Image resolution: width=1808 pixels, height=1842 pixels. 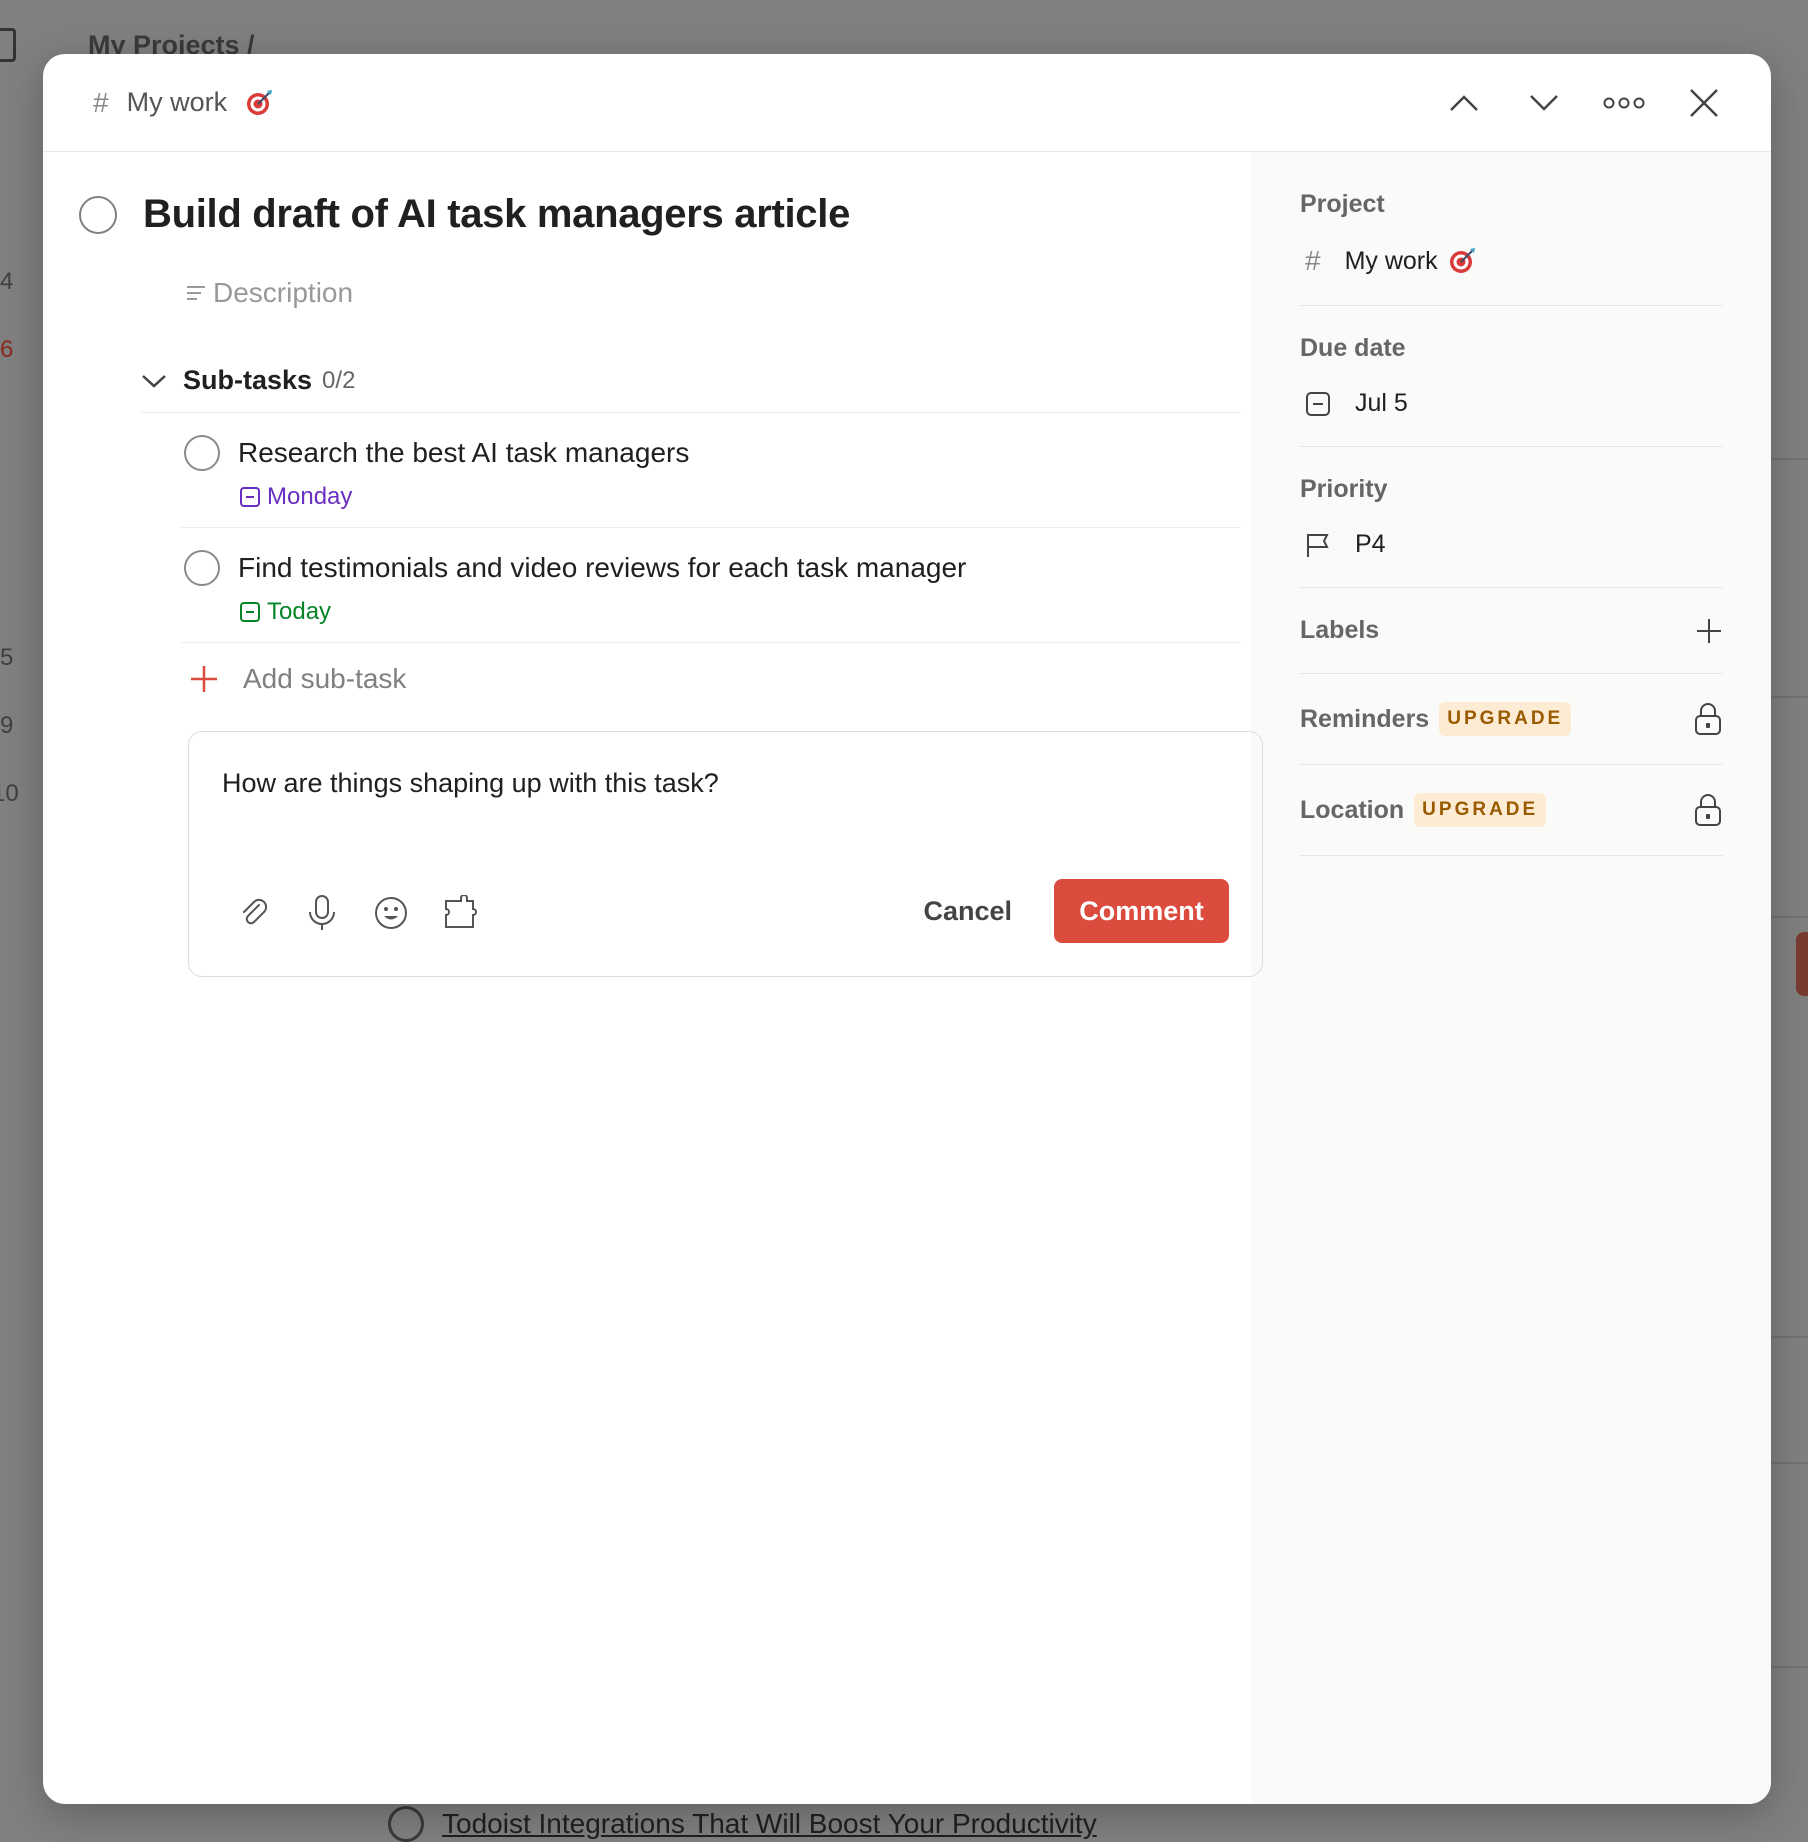 I want to click on add-subtask-button: Add sub-task, so click(x=702, y=679).